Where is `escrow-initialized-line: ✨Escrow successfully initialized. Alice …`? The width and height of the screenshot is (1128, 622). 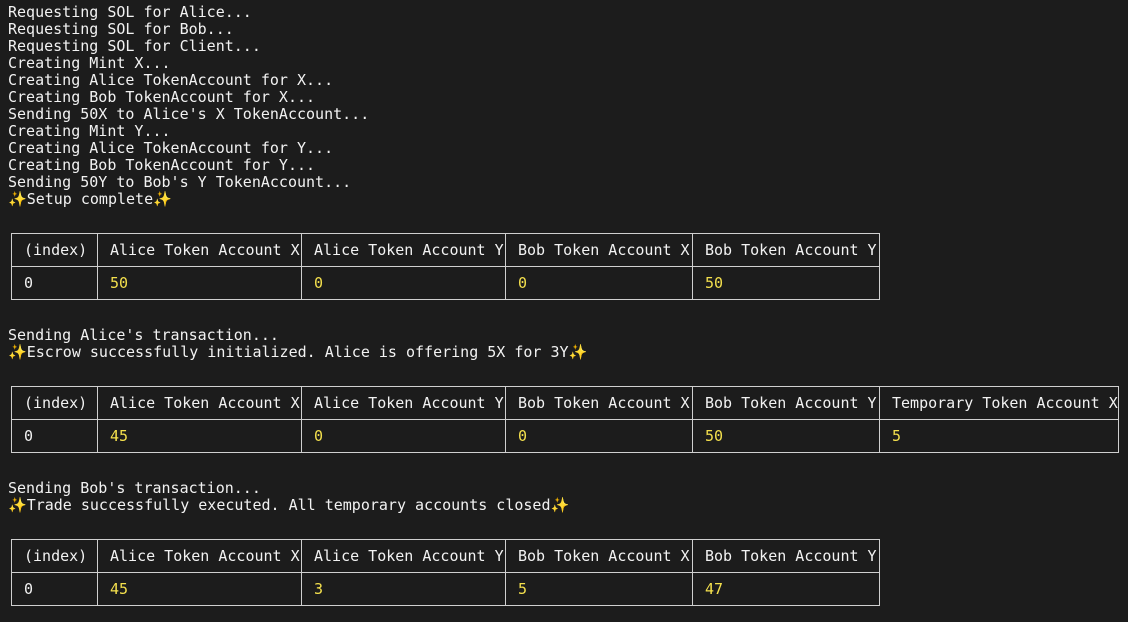
escrow-initialized-line: ✨Escrow successfully initialized. Alice … is located at coordinates (297, 352).